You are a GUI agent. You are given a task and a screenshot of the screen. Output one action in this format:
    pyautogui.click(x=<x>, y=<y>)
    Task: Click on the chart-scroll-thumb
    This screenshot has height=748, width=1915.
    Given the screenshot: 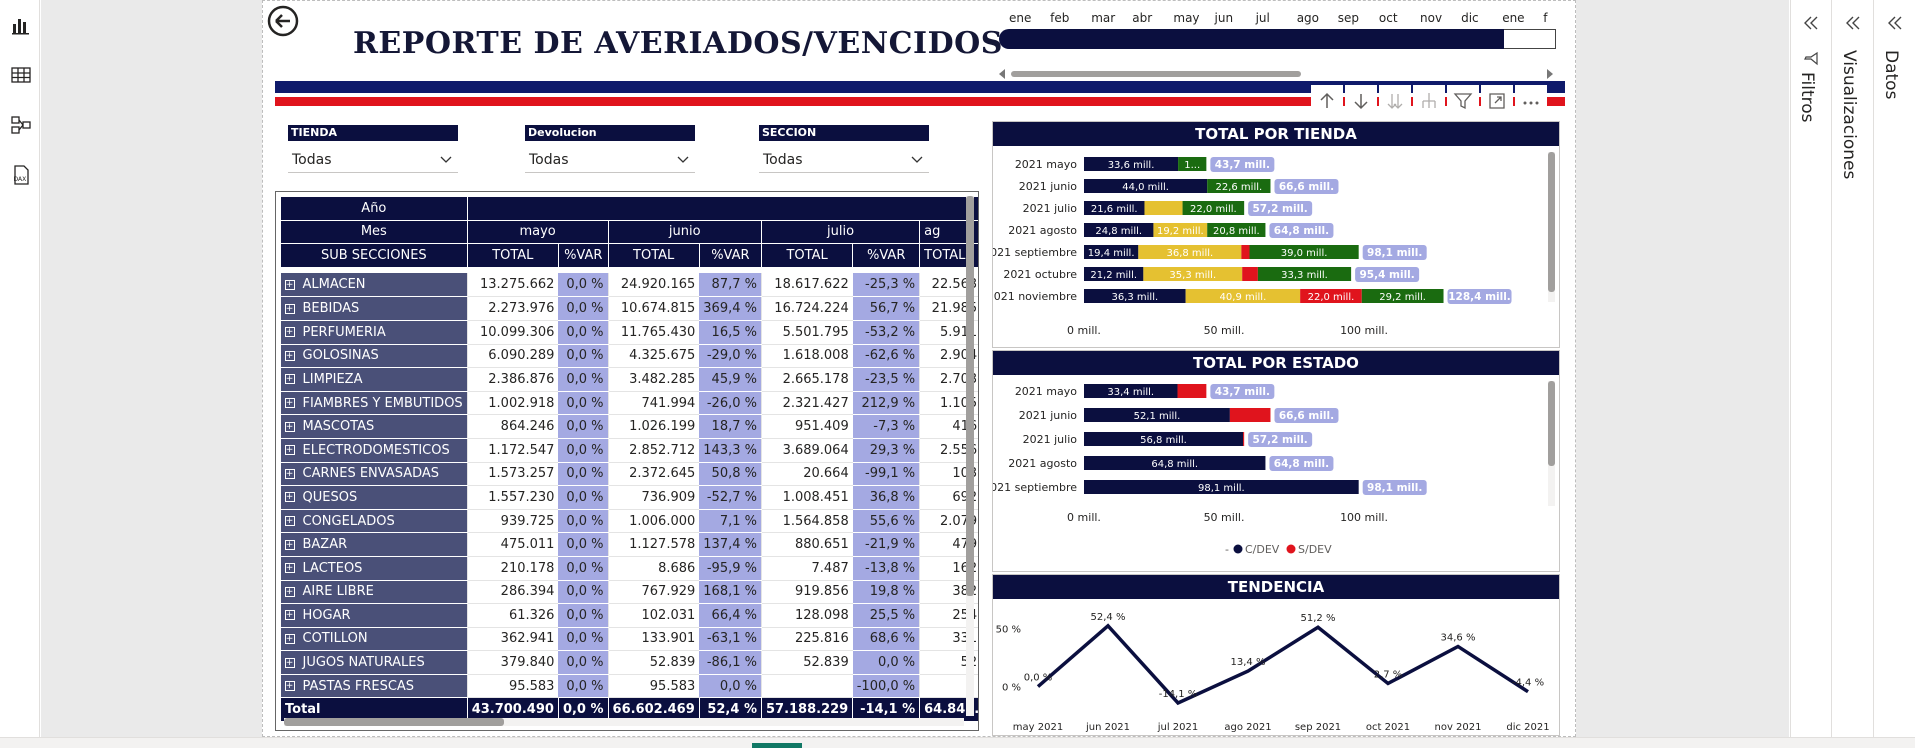 What is the action you would take?
    pyautogui.click(x=1551, y=222)
    